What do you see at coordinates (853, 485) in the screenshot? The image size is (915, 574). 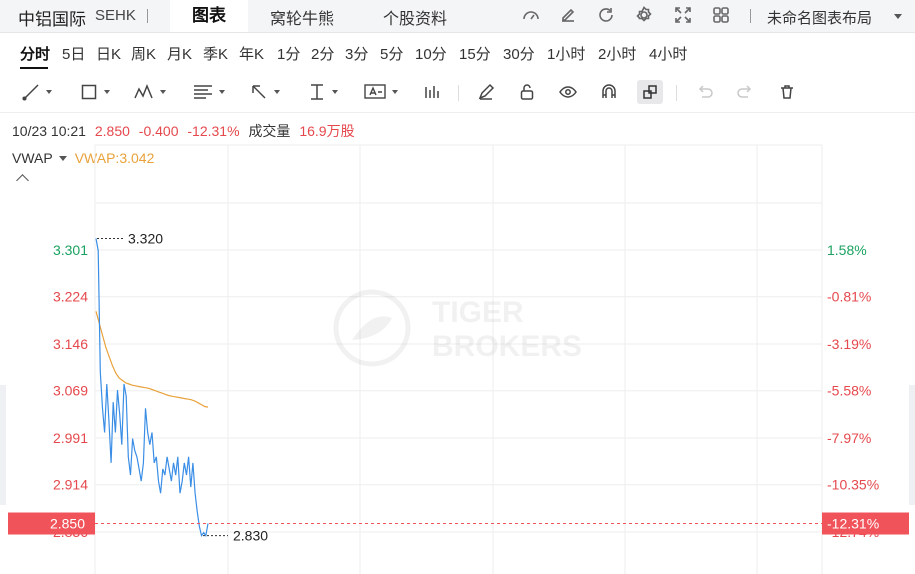 I see `y-tick-right: -10.35%` at bounding box center [853, 485].